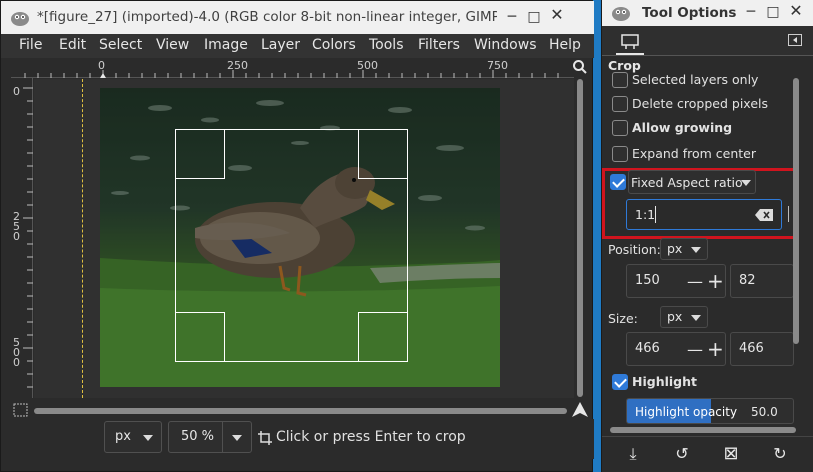  What do you see at coordinates (280, 45) in the screenshot?
I see `menu-layer: Layer` at bounding box center [280, 45].